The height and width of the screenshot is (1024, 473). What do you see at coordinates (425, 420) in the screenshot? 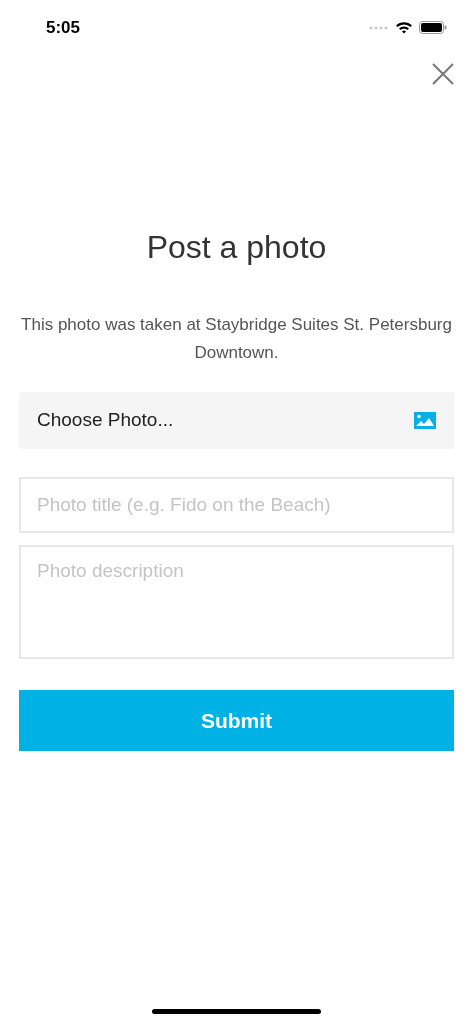
I see `image-icon` at bounding box center [425, 420].